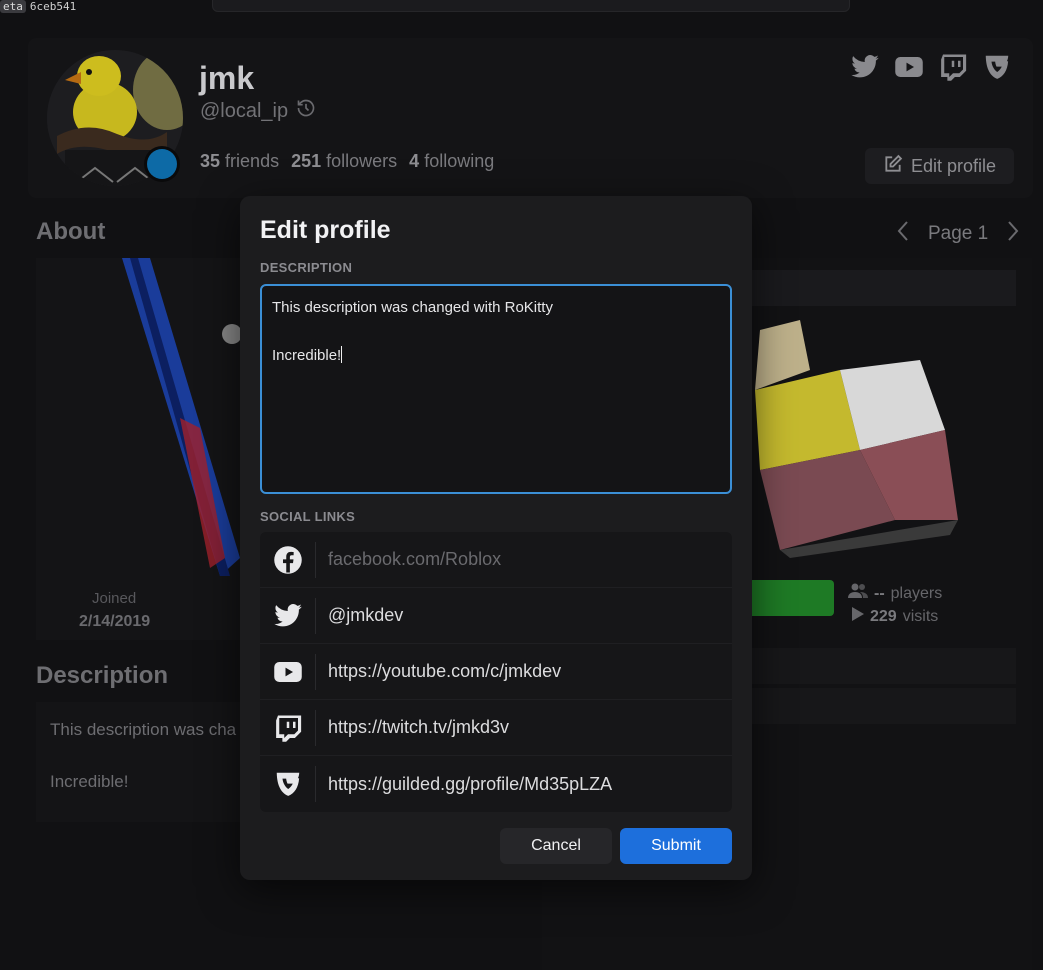  Describe the element at coordinates (71, 231) in the screenshot. I see `about-title: About` at that location.